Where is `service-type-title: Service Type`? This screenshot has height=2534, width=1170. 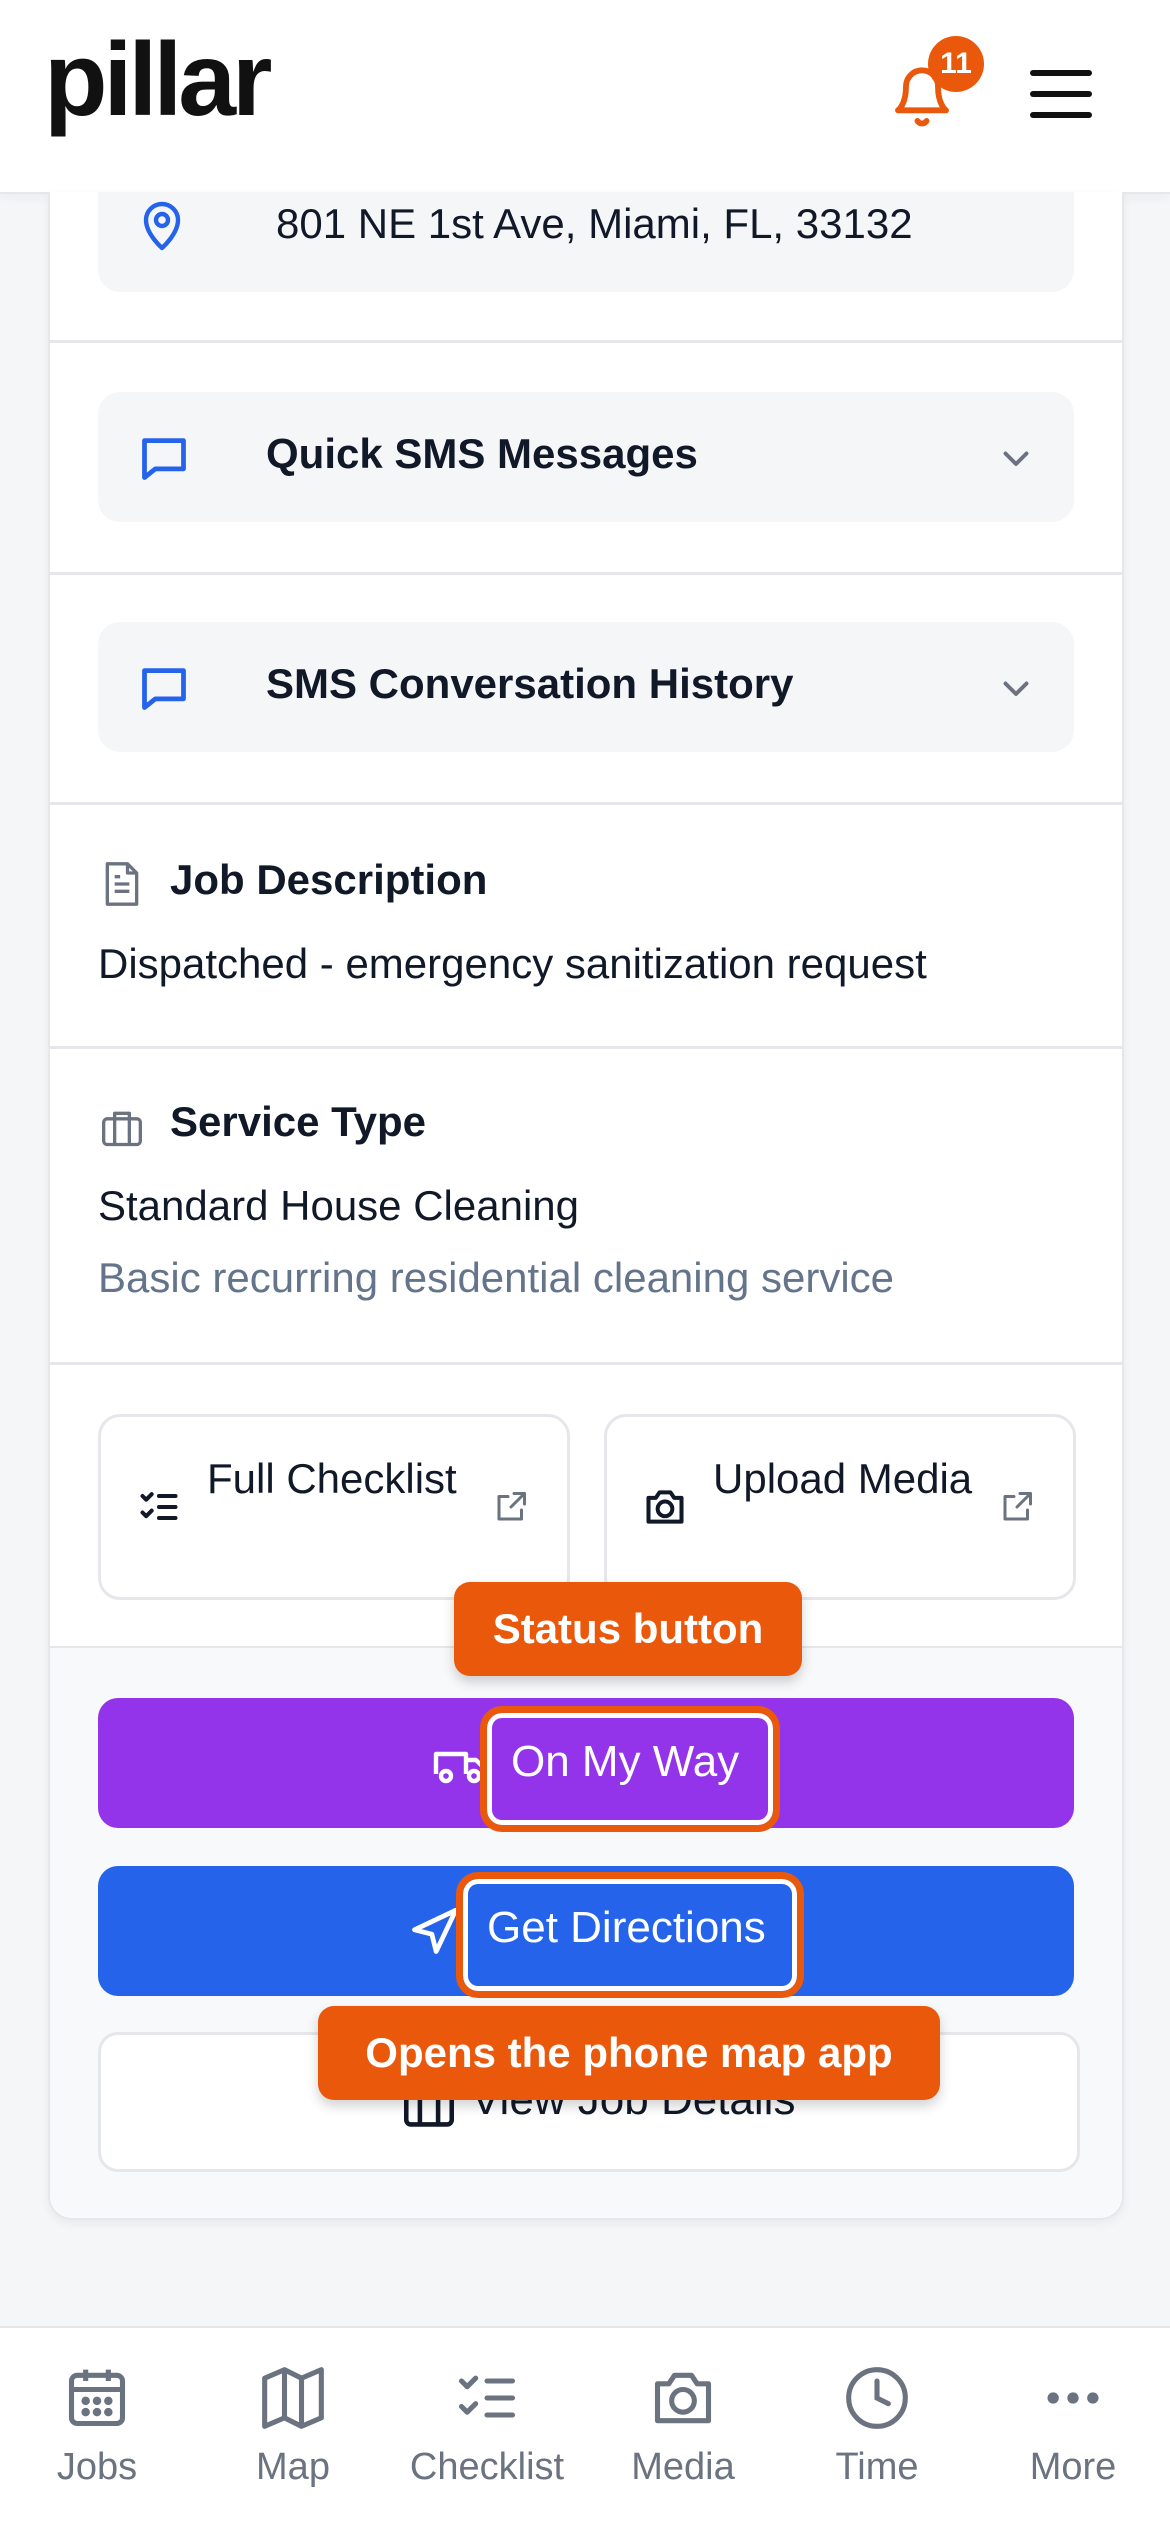
service-type-title: Service Type is located at coordinates (298, 1121).